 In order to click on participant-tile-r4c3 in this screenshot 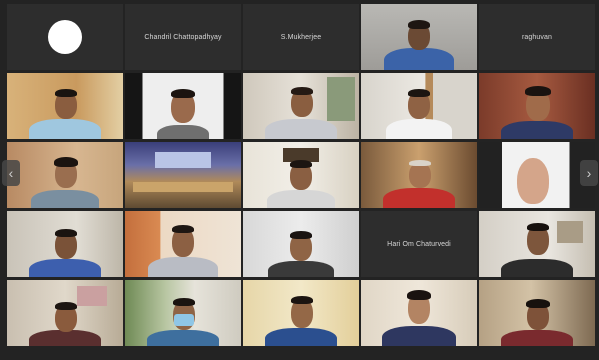, I will do `click(301, 244)`.